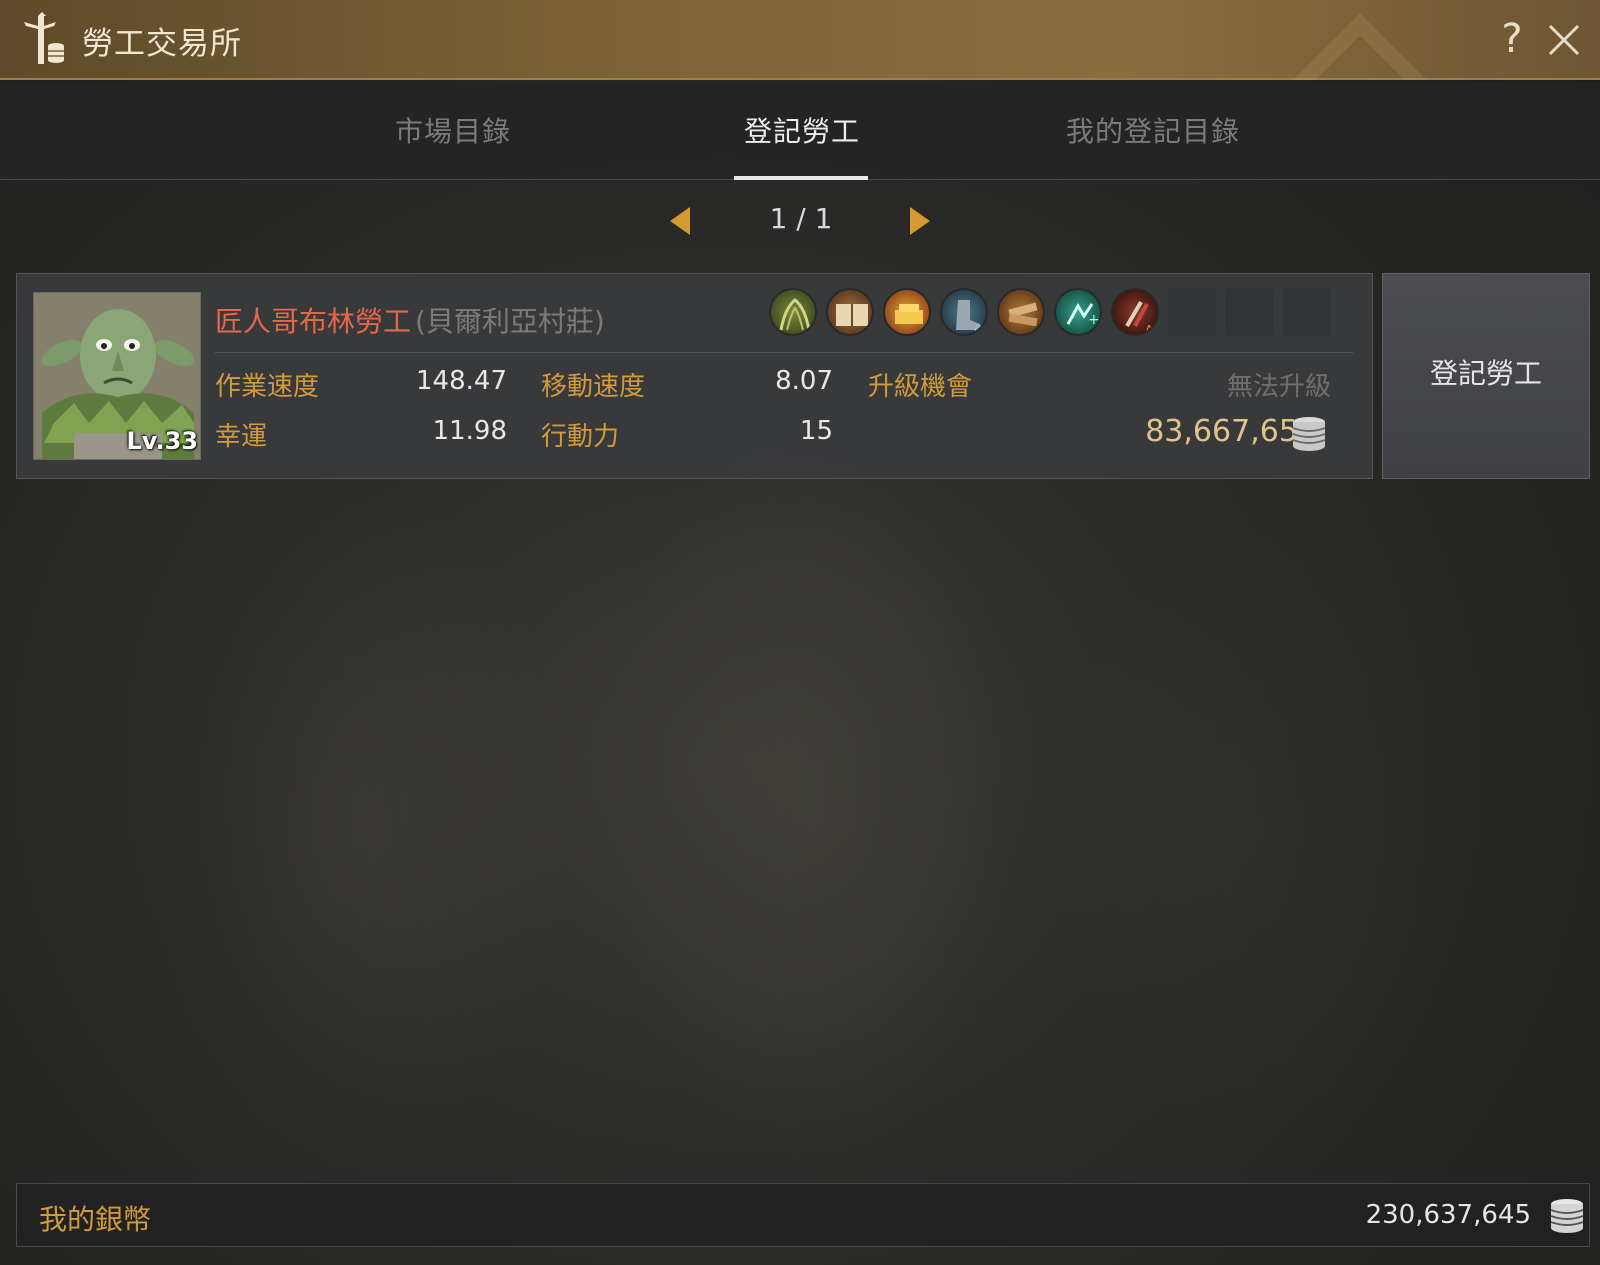 The height and width of the screenshot is (1265, 1600). What do you see at coordinates (1512, 39) in the screenshot?
I see `help-button: ?` at bounding box center [1512, 39].